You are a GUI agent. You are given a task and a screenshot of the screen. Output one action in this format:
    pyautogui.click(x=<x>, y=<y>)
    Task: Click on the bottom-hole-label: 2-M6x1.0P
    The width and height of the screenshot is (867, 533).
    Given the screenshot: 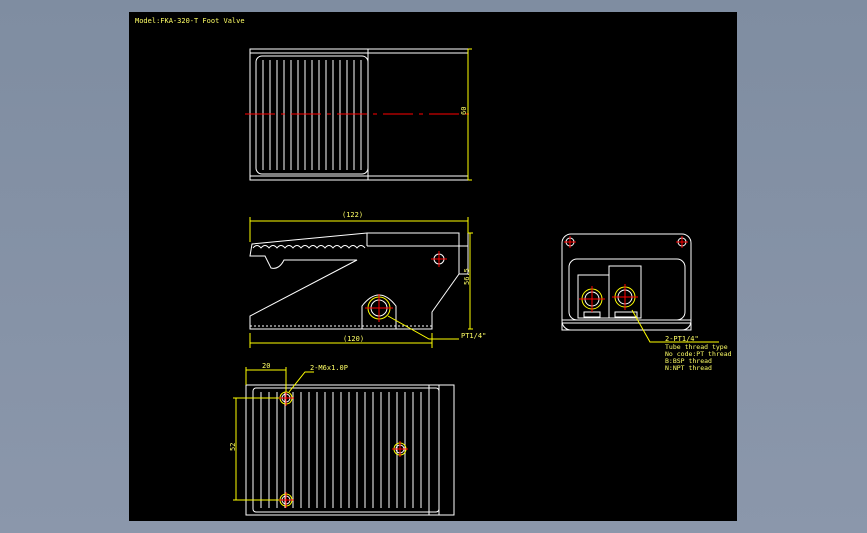 What is the action you would take?
    pyautogui.click(x=329, y=368)
    